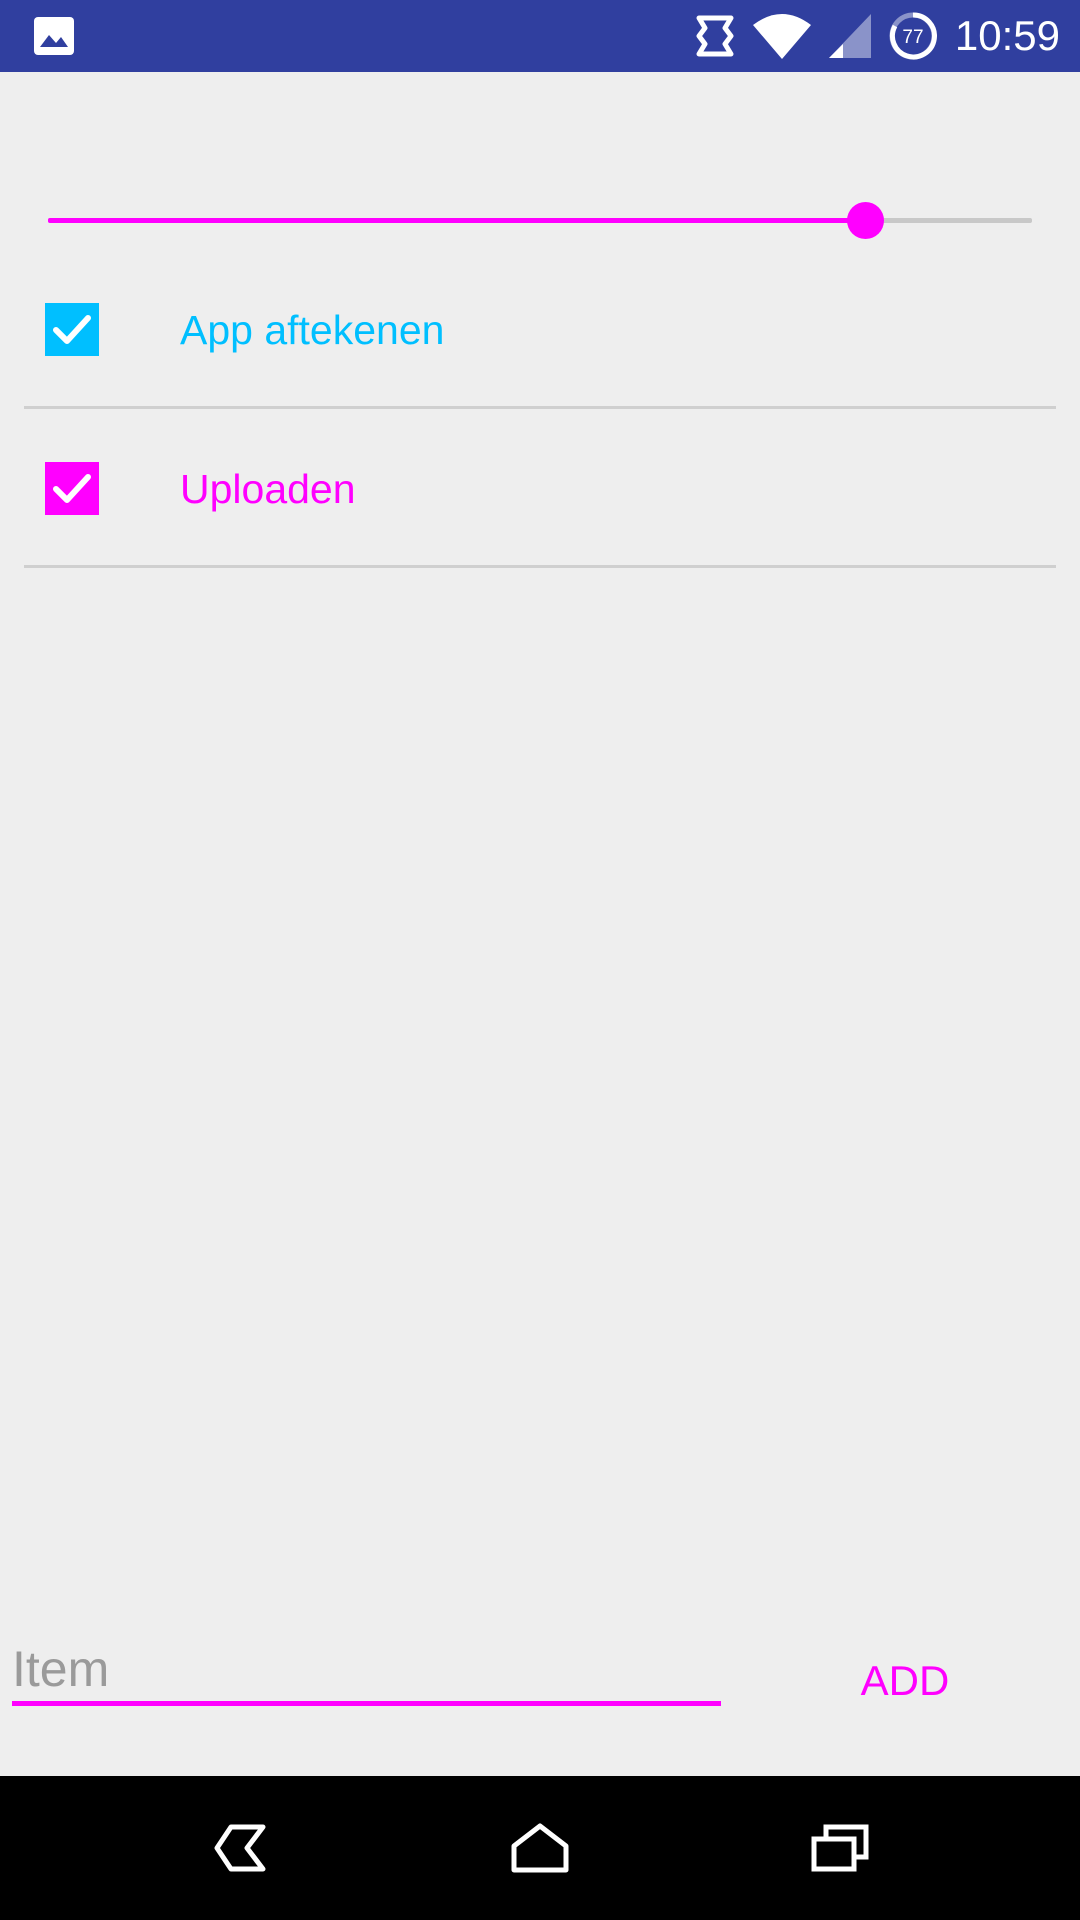  What do you see at coordinates (715, 36) in the screenshot?
I see `nfc-icon` at bounding box center [715, 36].